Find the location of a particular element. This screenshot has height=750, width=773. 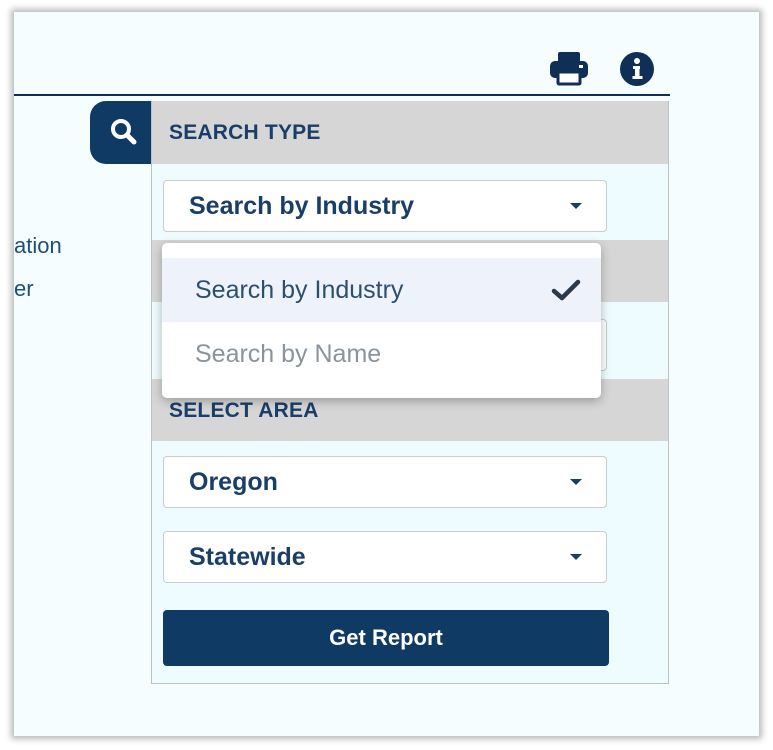

left-nav-text-2: er is located at coordinates (34, 289).